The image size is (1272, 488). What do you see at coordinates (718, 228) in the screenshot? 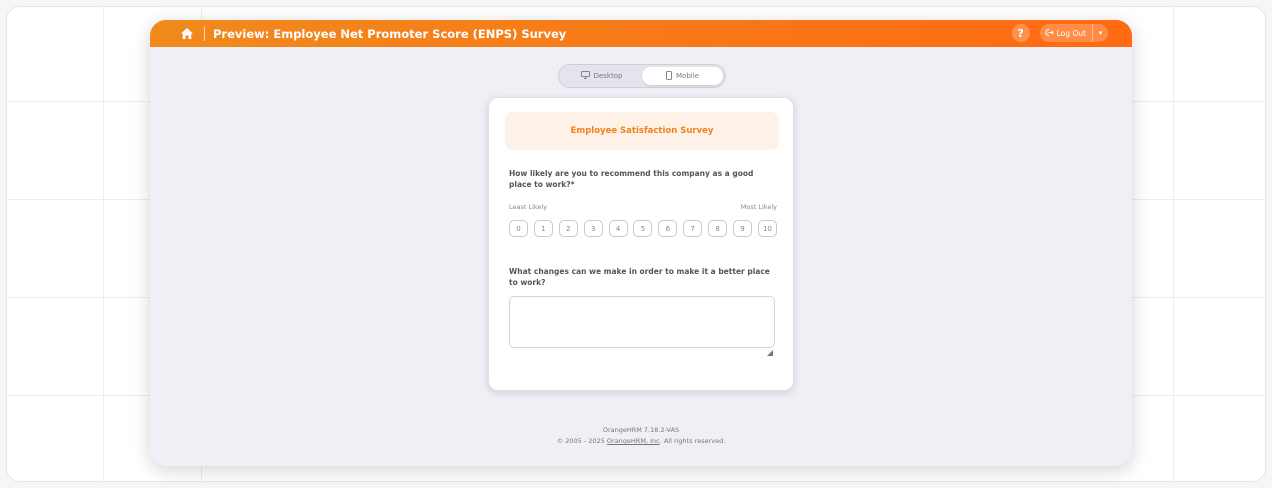
I see `score-option-8: 8` at bounding box center [718, 228].